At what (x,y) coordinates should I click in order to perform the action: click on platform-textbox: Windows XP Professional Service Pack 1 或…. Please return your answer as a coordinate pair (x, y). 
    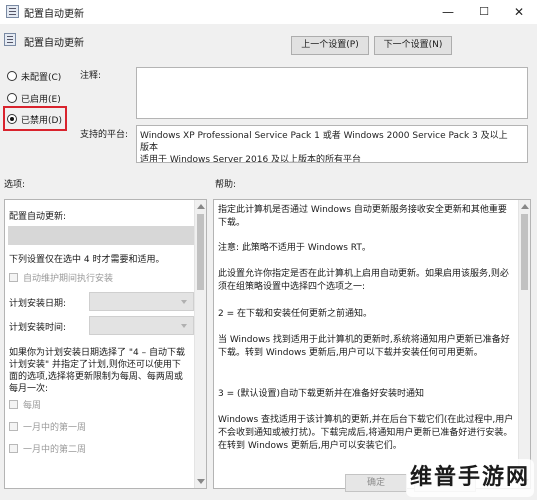
    Looking at the image, I should click on (332, 144).